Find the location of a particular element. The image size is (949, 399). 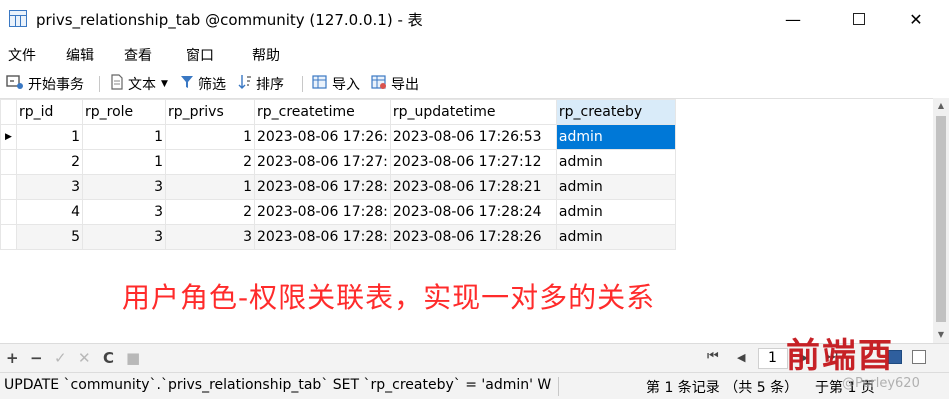

form-view-icon is located at coordinates (919, 357).